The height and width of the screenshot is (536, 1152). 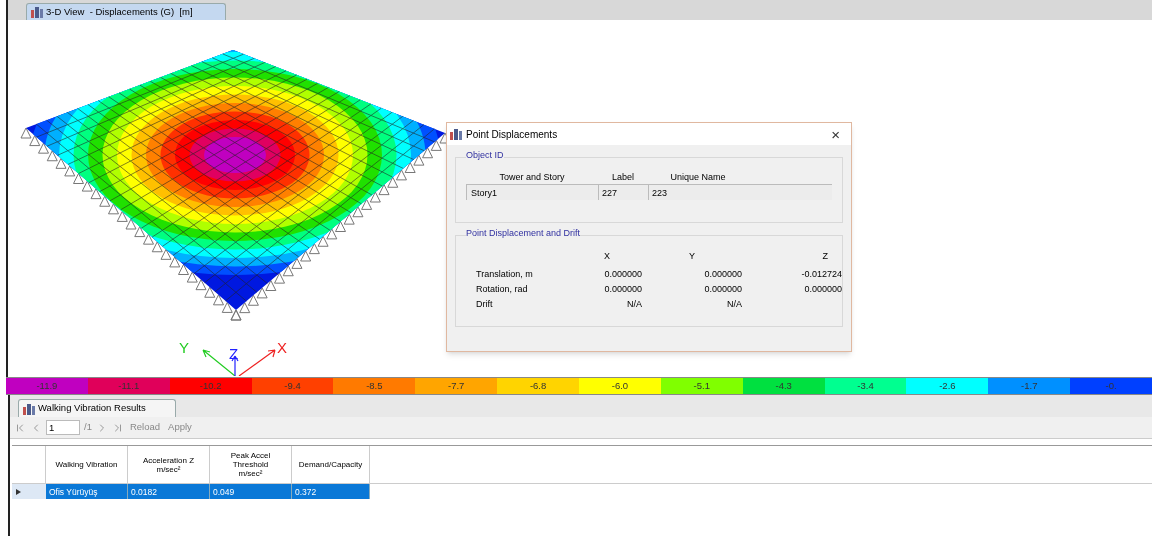 I want to click on field-value: 223, so click(x=706, y=192).